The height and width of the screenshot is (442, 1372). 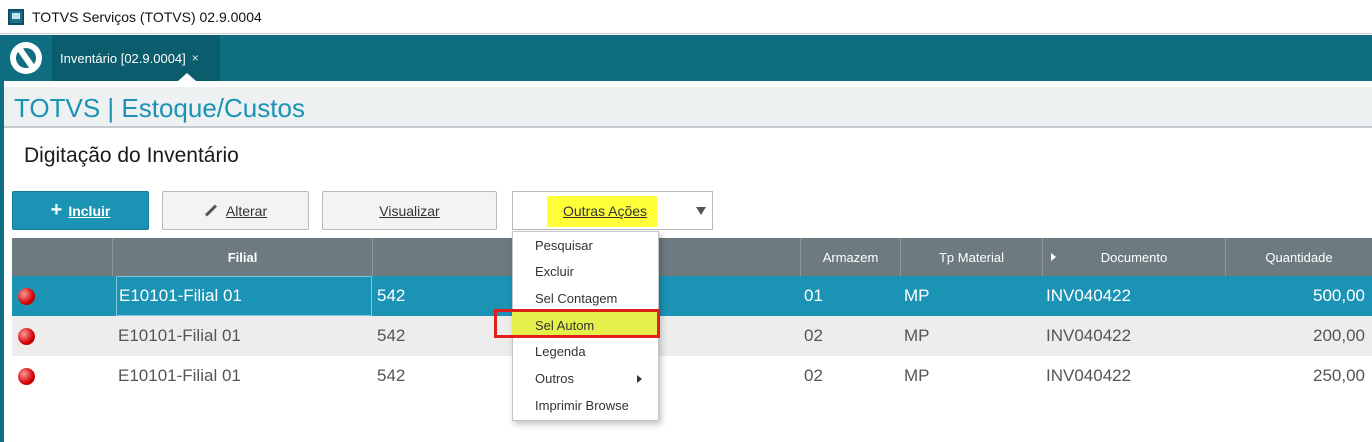 I want to click on alterar-label: Alterar, so click(x=246, y=210).